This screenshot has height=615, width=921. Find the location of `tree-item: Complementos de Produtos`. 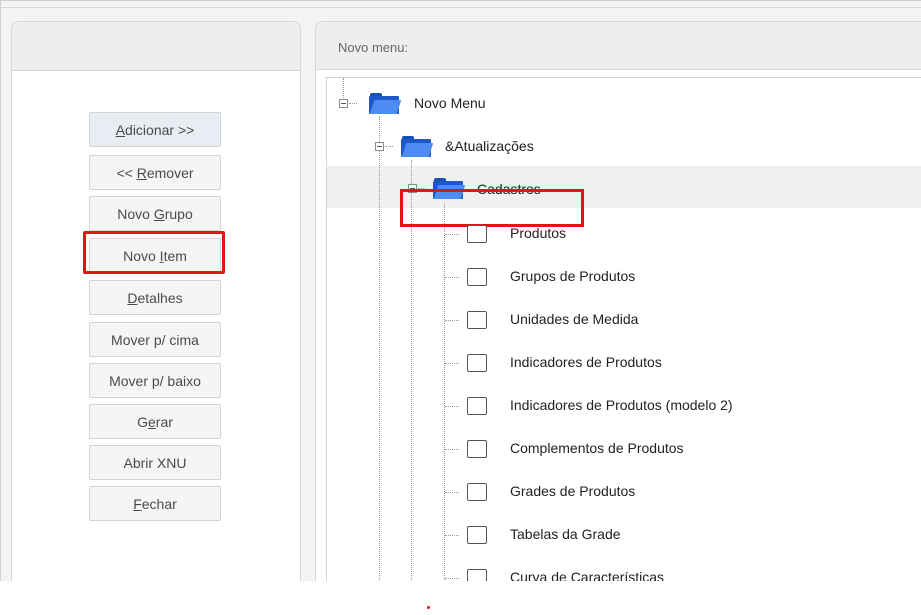

tree-item: Complementos de Produtos is located at coordinates (597, 448).